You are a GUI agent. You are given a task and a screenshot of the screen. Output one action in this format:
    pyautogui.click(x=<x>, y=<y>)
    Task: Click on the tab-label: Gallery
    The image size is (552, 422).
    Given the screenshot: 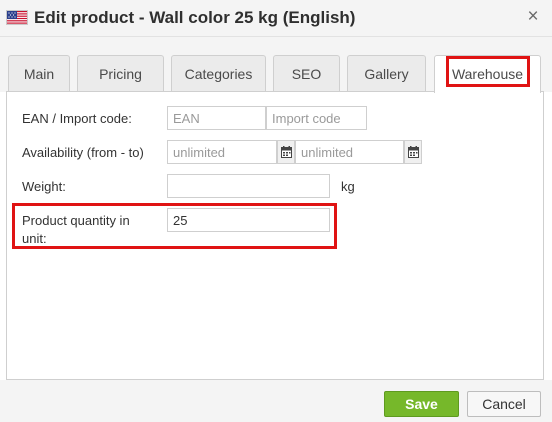 What is the action you would take?
    pyautogui.click(x=386, y=74)
    